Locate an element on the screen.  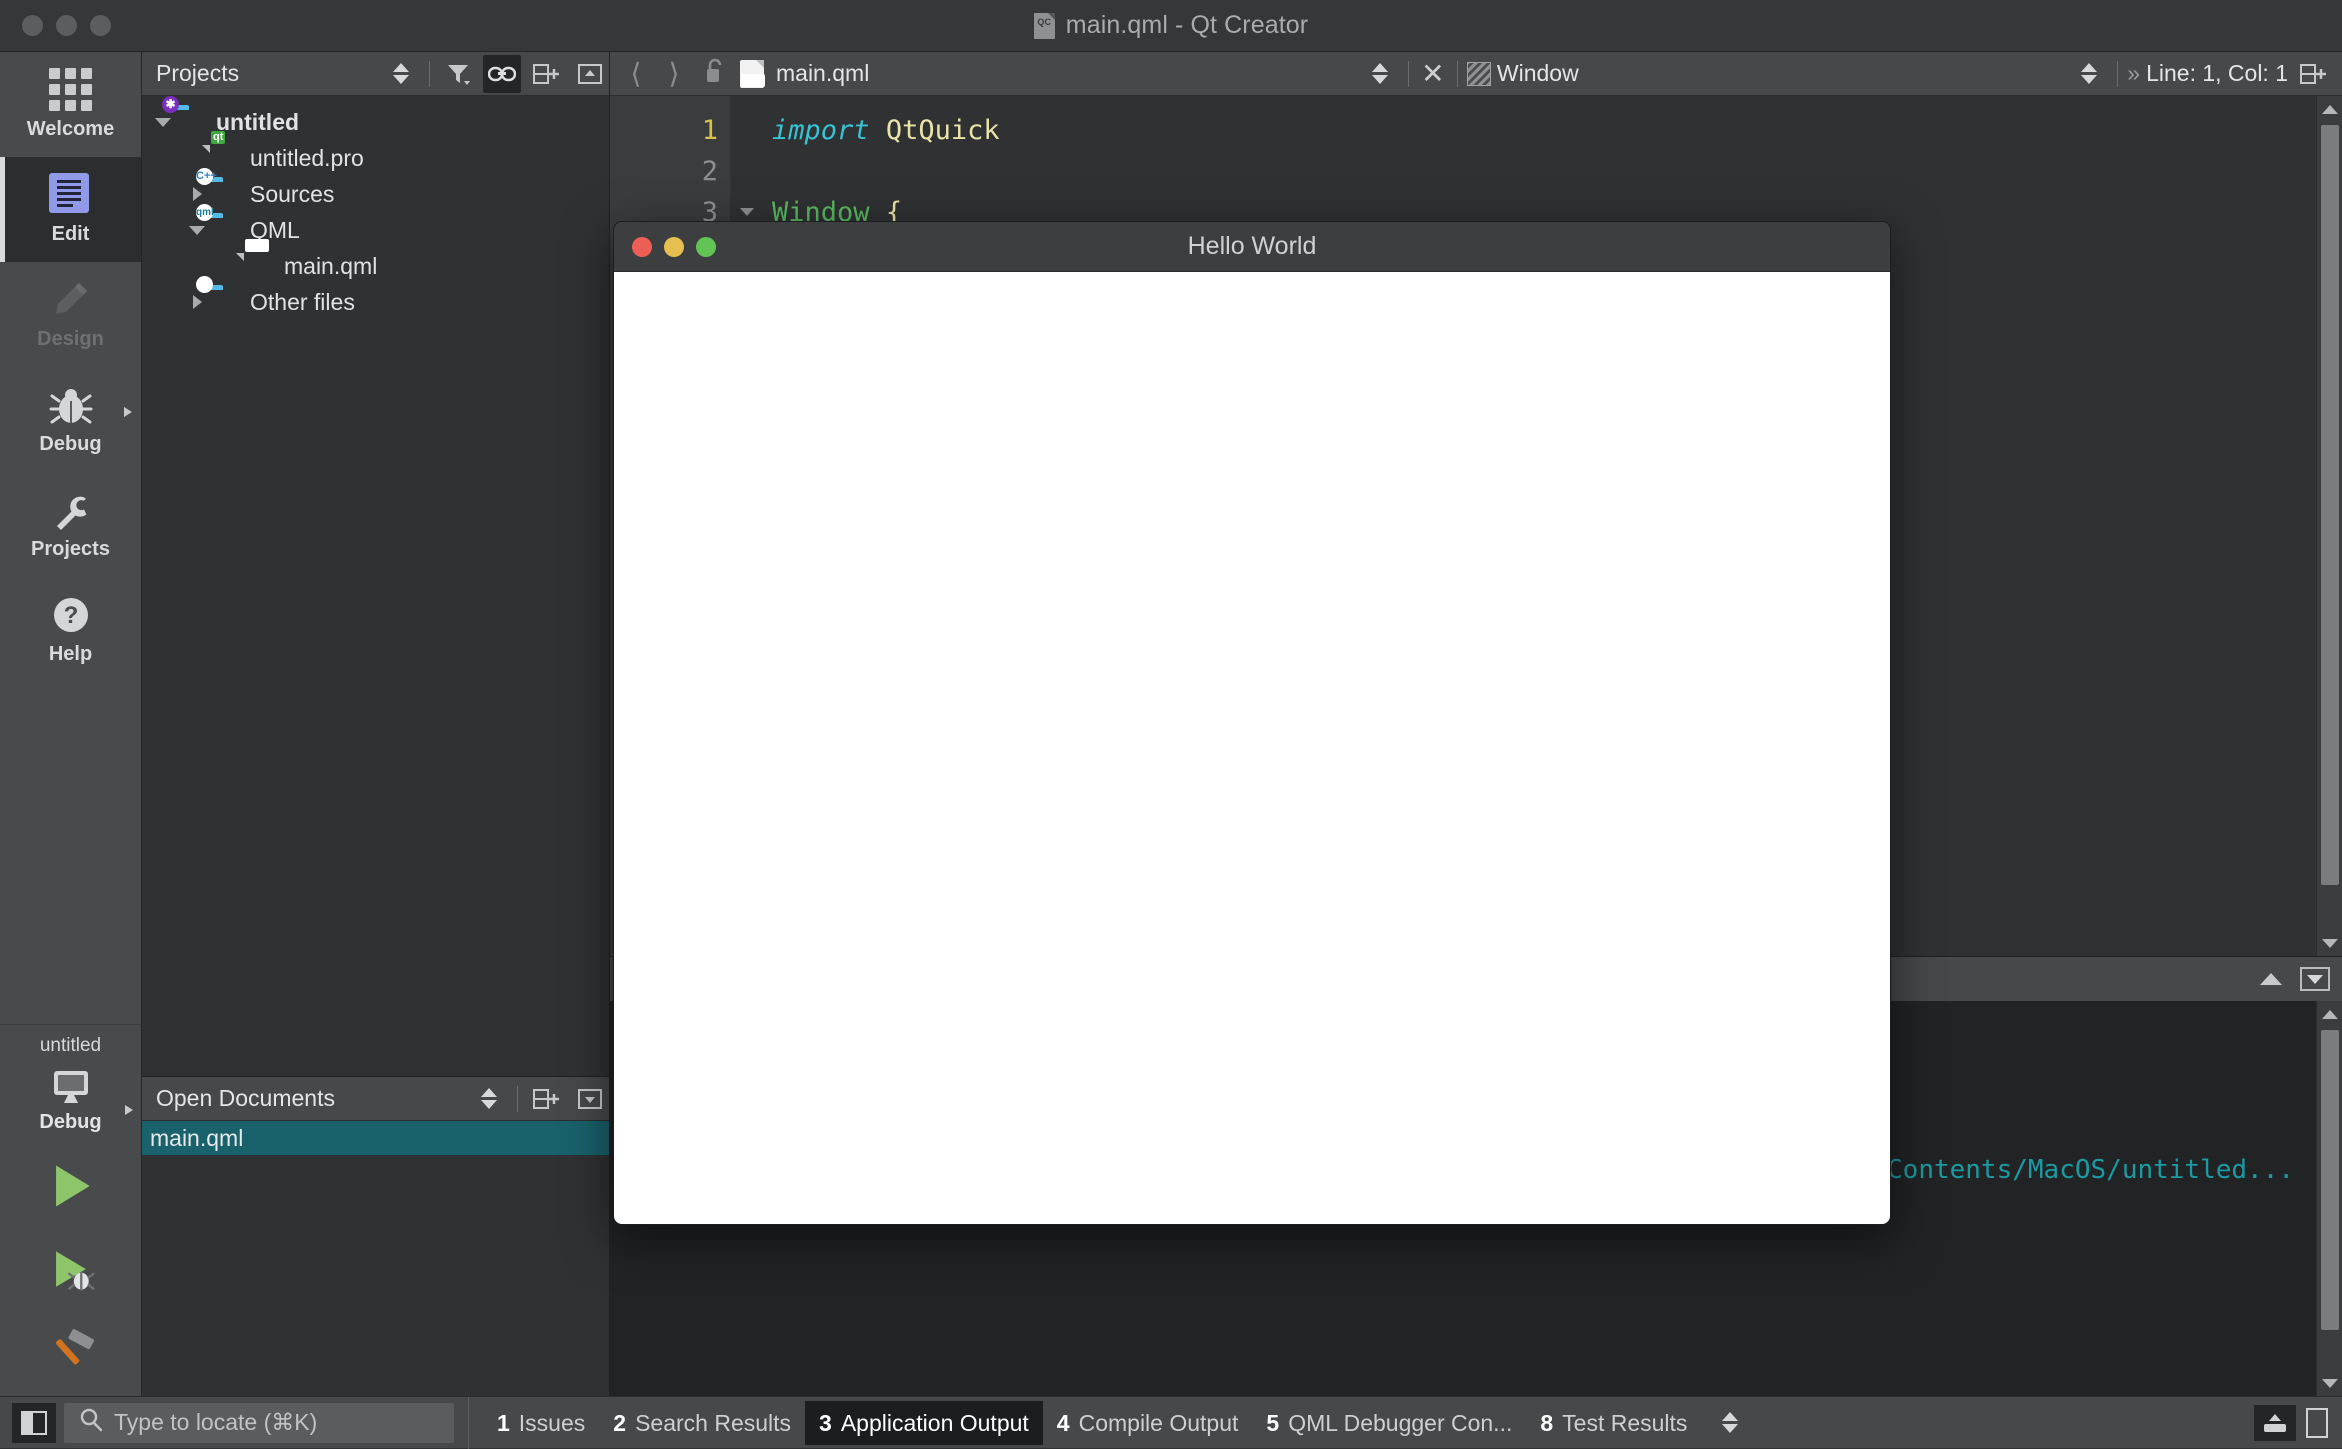
code-line is located at coordinates (1544, 171).